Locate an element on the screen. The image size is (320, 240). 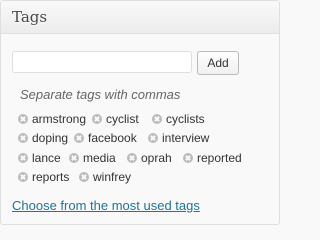
most-used-tags-link: Choose from the most used tags is located at coordinates (106, 205).